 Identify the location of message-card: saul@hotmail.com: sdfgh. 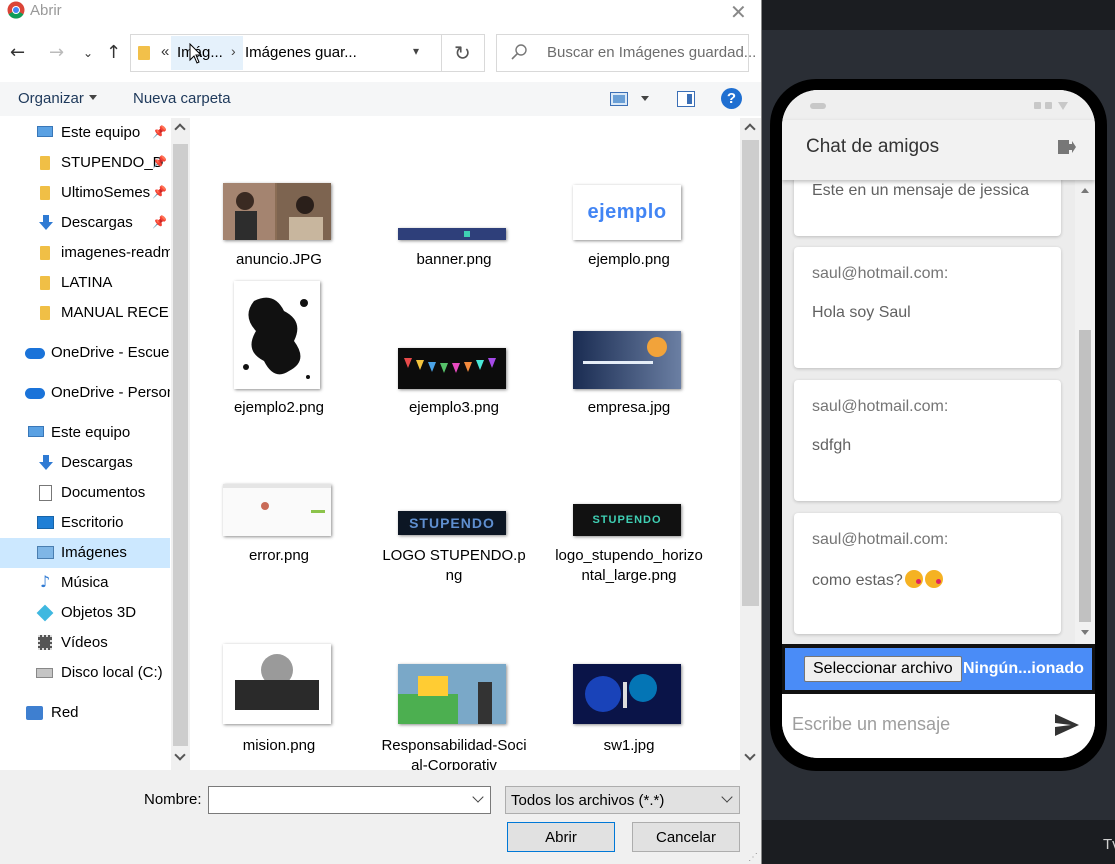
(927, 440).